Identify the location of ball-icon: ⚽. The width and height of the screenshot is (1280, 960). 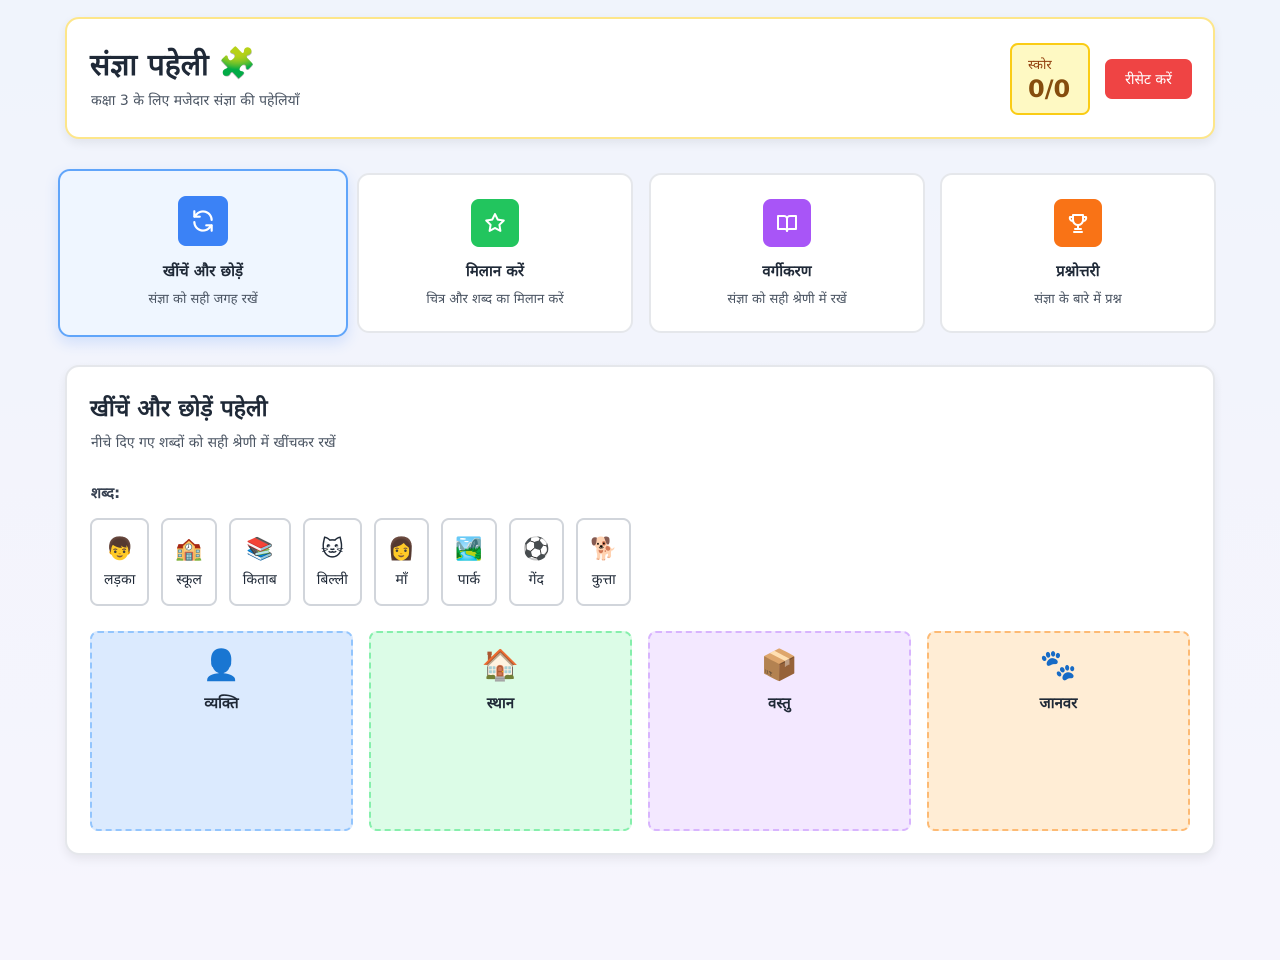
(536, 549).